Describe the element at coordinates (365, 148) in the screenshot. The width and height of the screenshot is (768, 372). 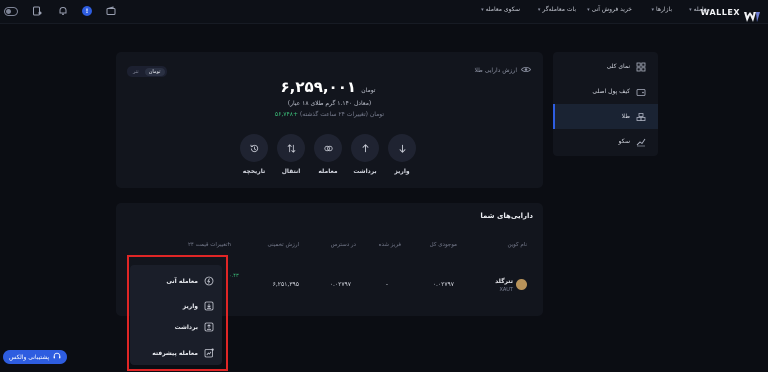
I see `arrow-up-icon` at that location.